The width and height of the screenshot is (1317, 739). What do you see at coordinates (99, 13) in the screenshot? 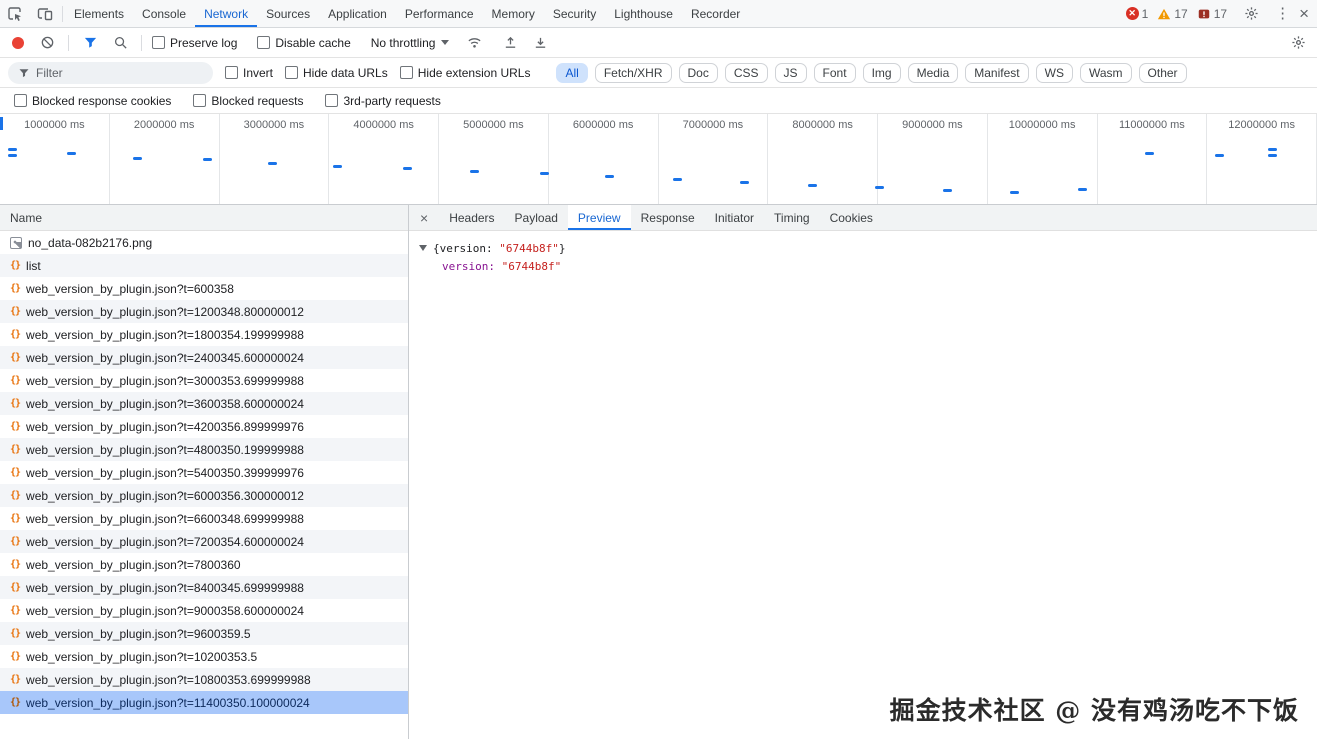
I see `tab-elements: Elements` at bounding box center [99, 13].